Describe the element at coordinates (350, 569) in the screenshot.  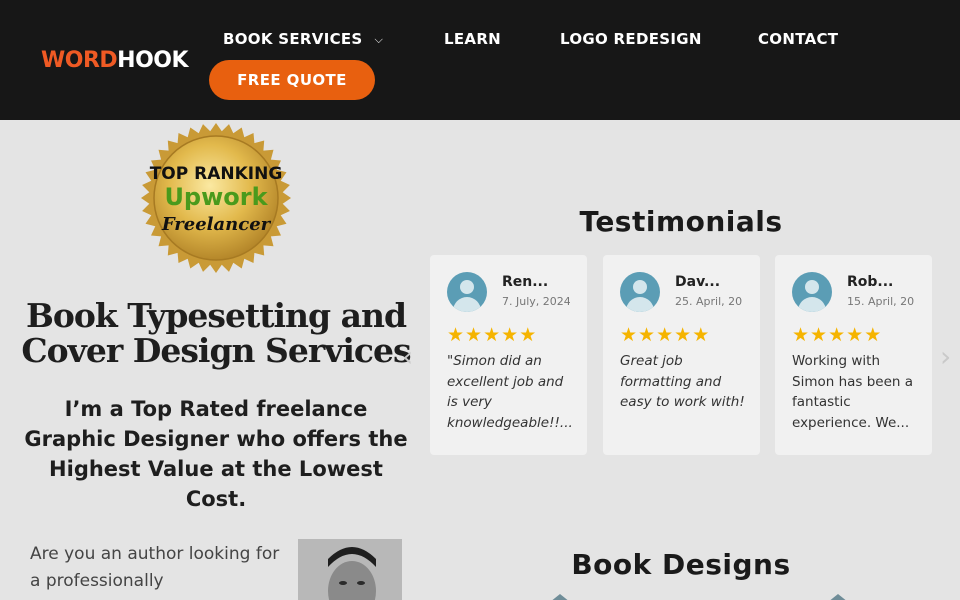
I see `designer-portrait` at that location.